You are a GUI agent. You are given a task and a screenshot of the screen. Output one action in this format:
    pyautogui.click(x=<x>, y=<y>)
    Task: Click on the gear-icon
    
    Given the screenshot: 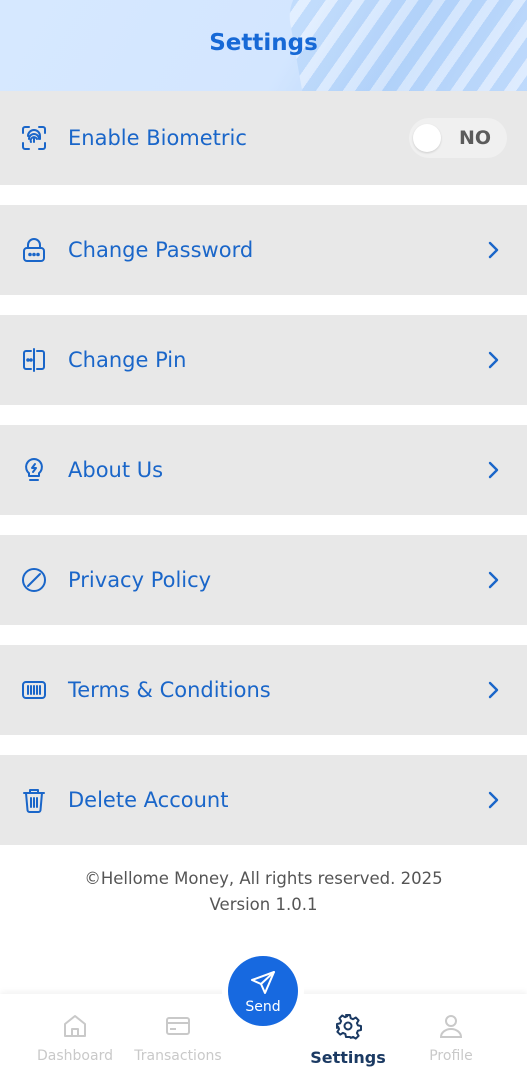 What is the action you would take?
    pyautogui.click(x=349, y=1027)
    